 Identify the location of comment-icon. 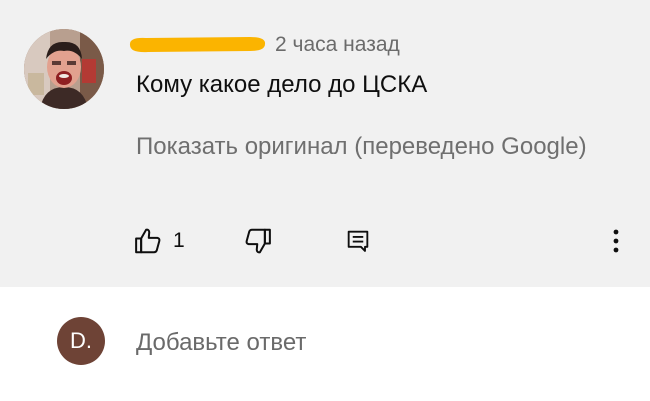
(358, 241).